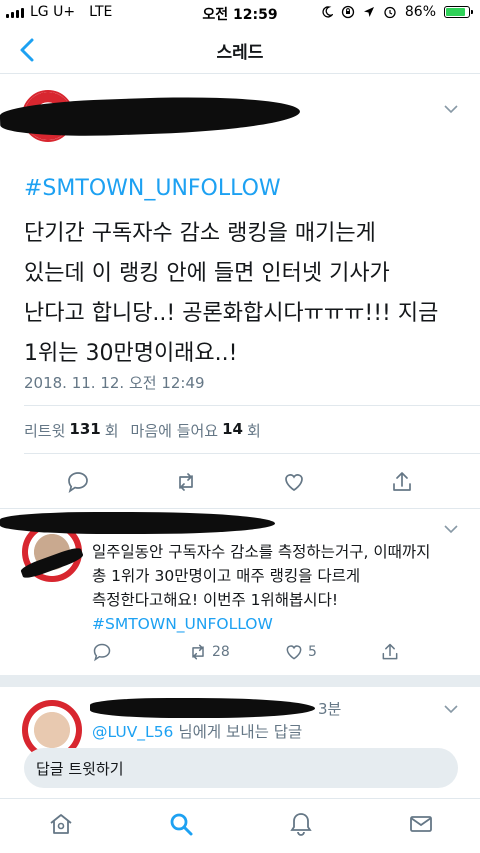  I want to click on like-button: 5, so click(300, 652).